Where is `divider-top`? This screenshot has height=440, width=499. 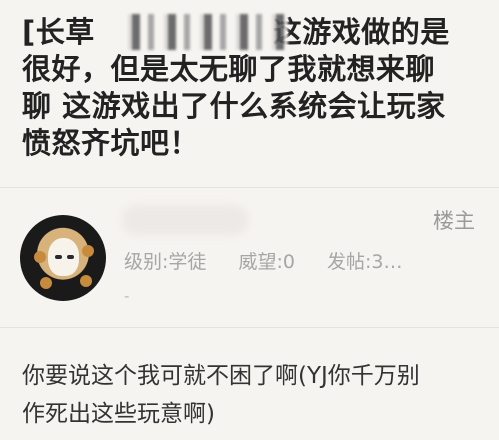
divider-top is located at coordinates (249, 187).